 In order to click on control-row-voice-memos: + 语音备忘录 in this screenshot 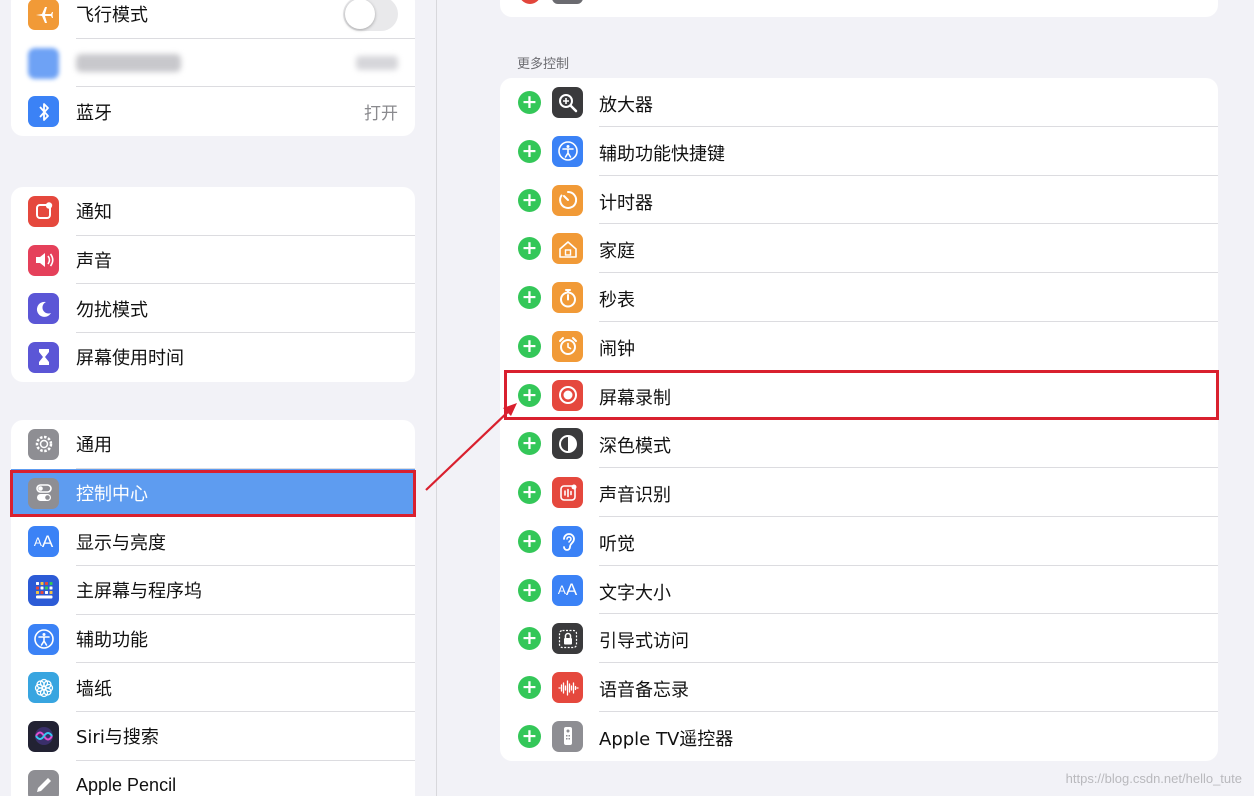, I will do `click(859, 687)`.